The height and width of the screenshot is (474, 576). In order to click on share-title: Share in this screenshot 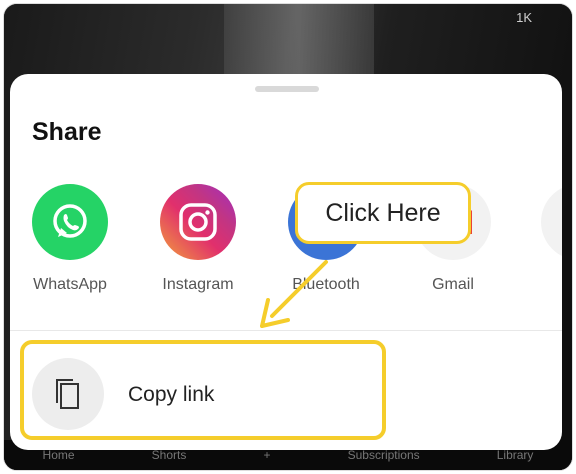, I will do `click(67, 132)`.